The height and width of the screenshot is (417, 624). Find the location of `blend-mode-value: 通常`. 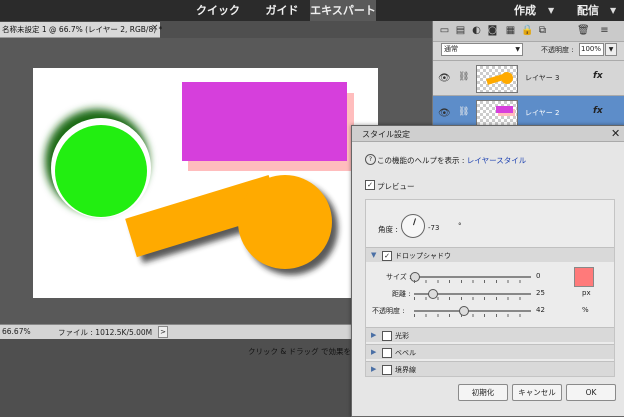

blend-mode-value: 通常 is located at coordinates (451, 49).